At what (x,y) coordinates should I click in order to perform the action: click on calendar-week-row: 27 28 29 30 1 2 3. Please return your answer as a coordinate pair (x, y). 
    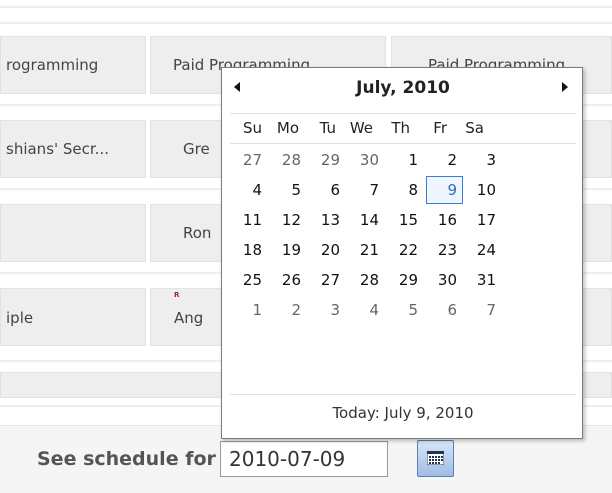
    Looking at the image, I should click on (404, 161).